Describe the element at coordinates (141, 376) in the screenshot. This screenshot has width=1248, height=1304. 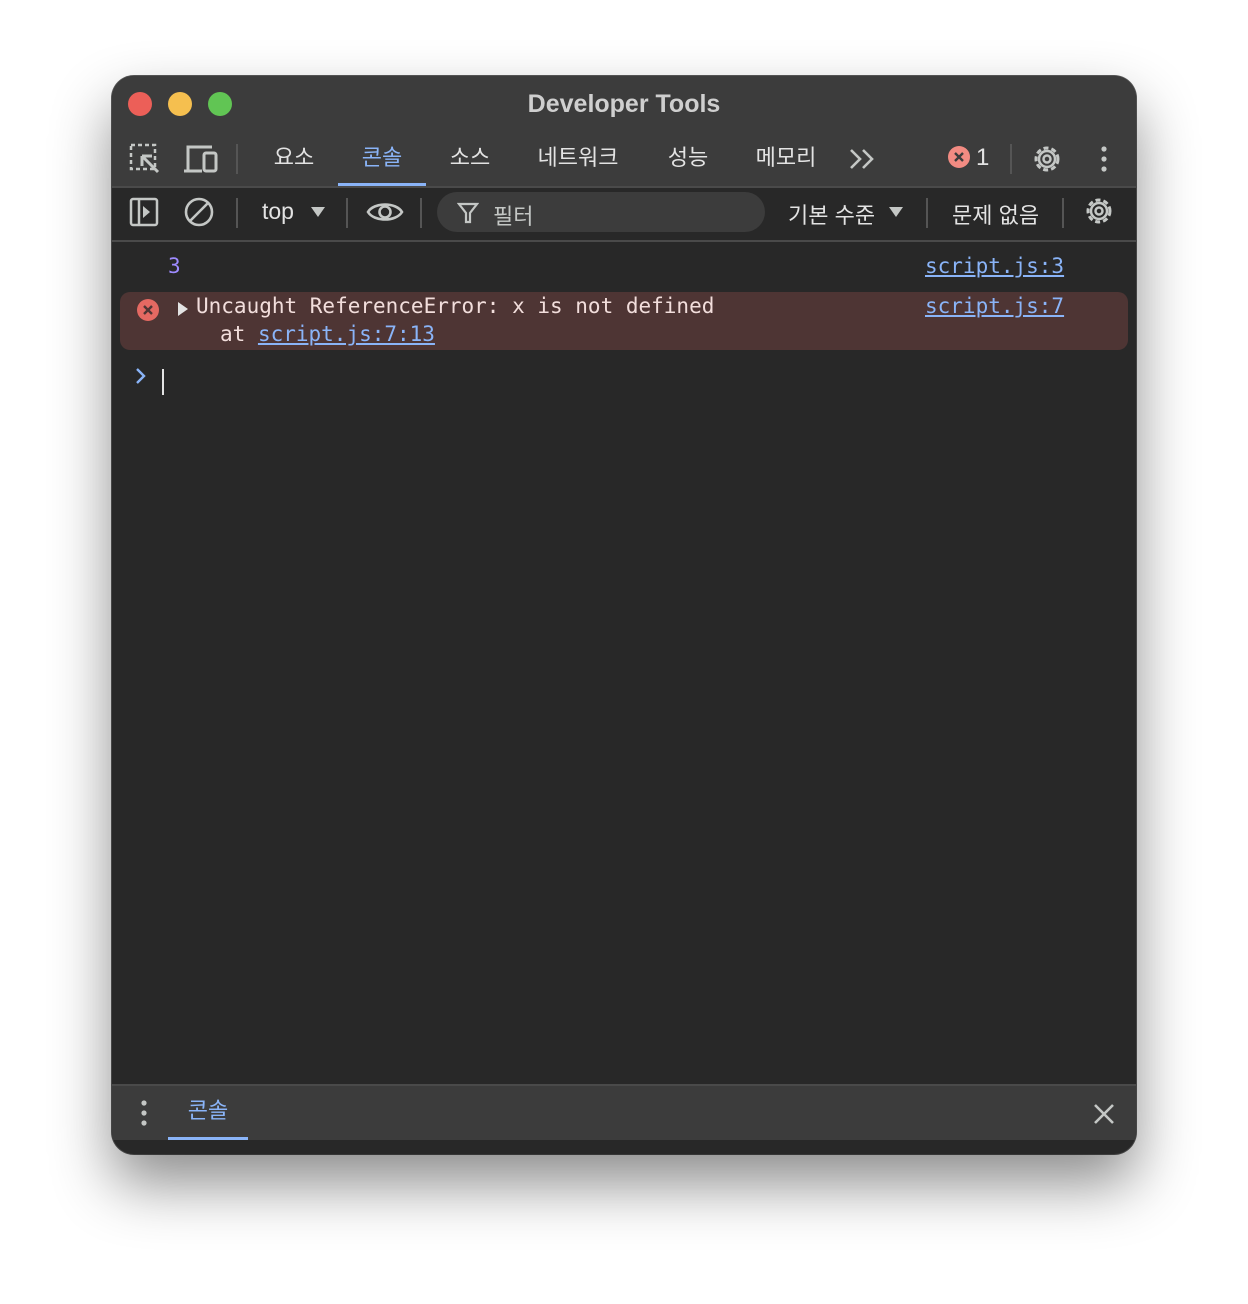
I see `prompt-chevron-icon` at that location.